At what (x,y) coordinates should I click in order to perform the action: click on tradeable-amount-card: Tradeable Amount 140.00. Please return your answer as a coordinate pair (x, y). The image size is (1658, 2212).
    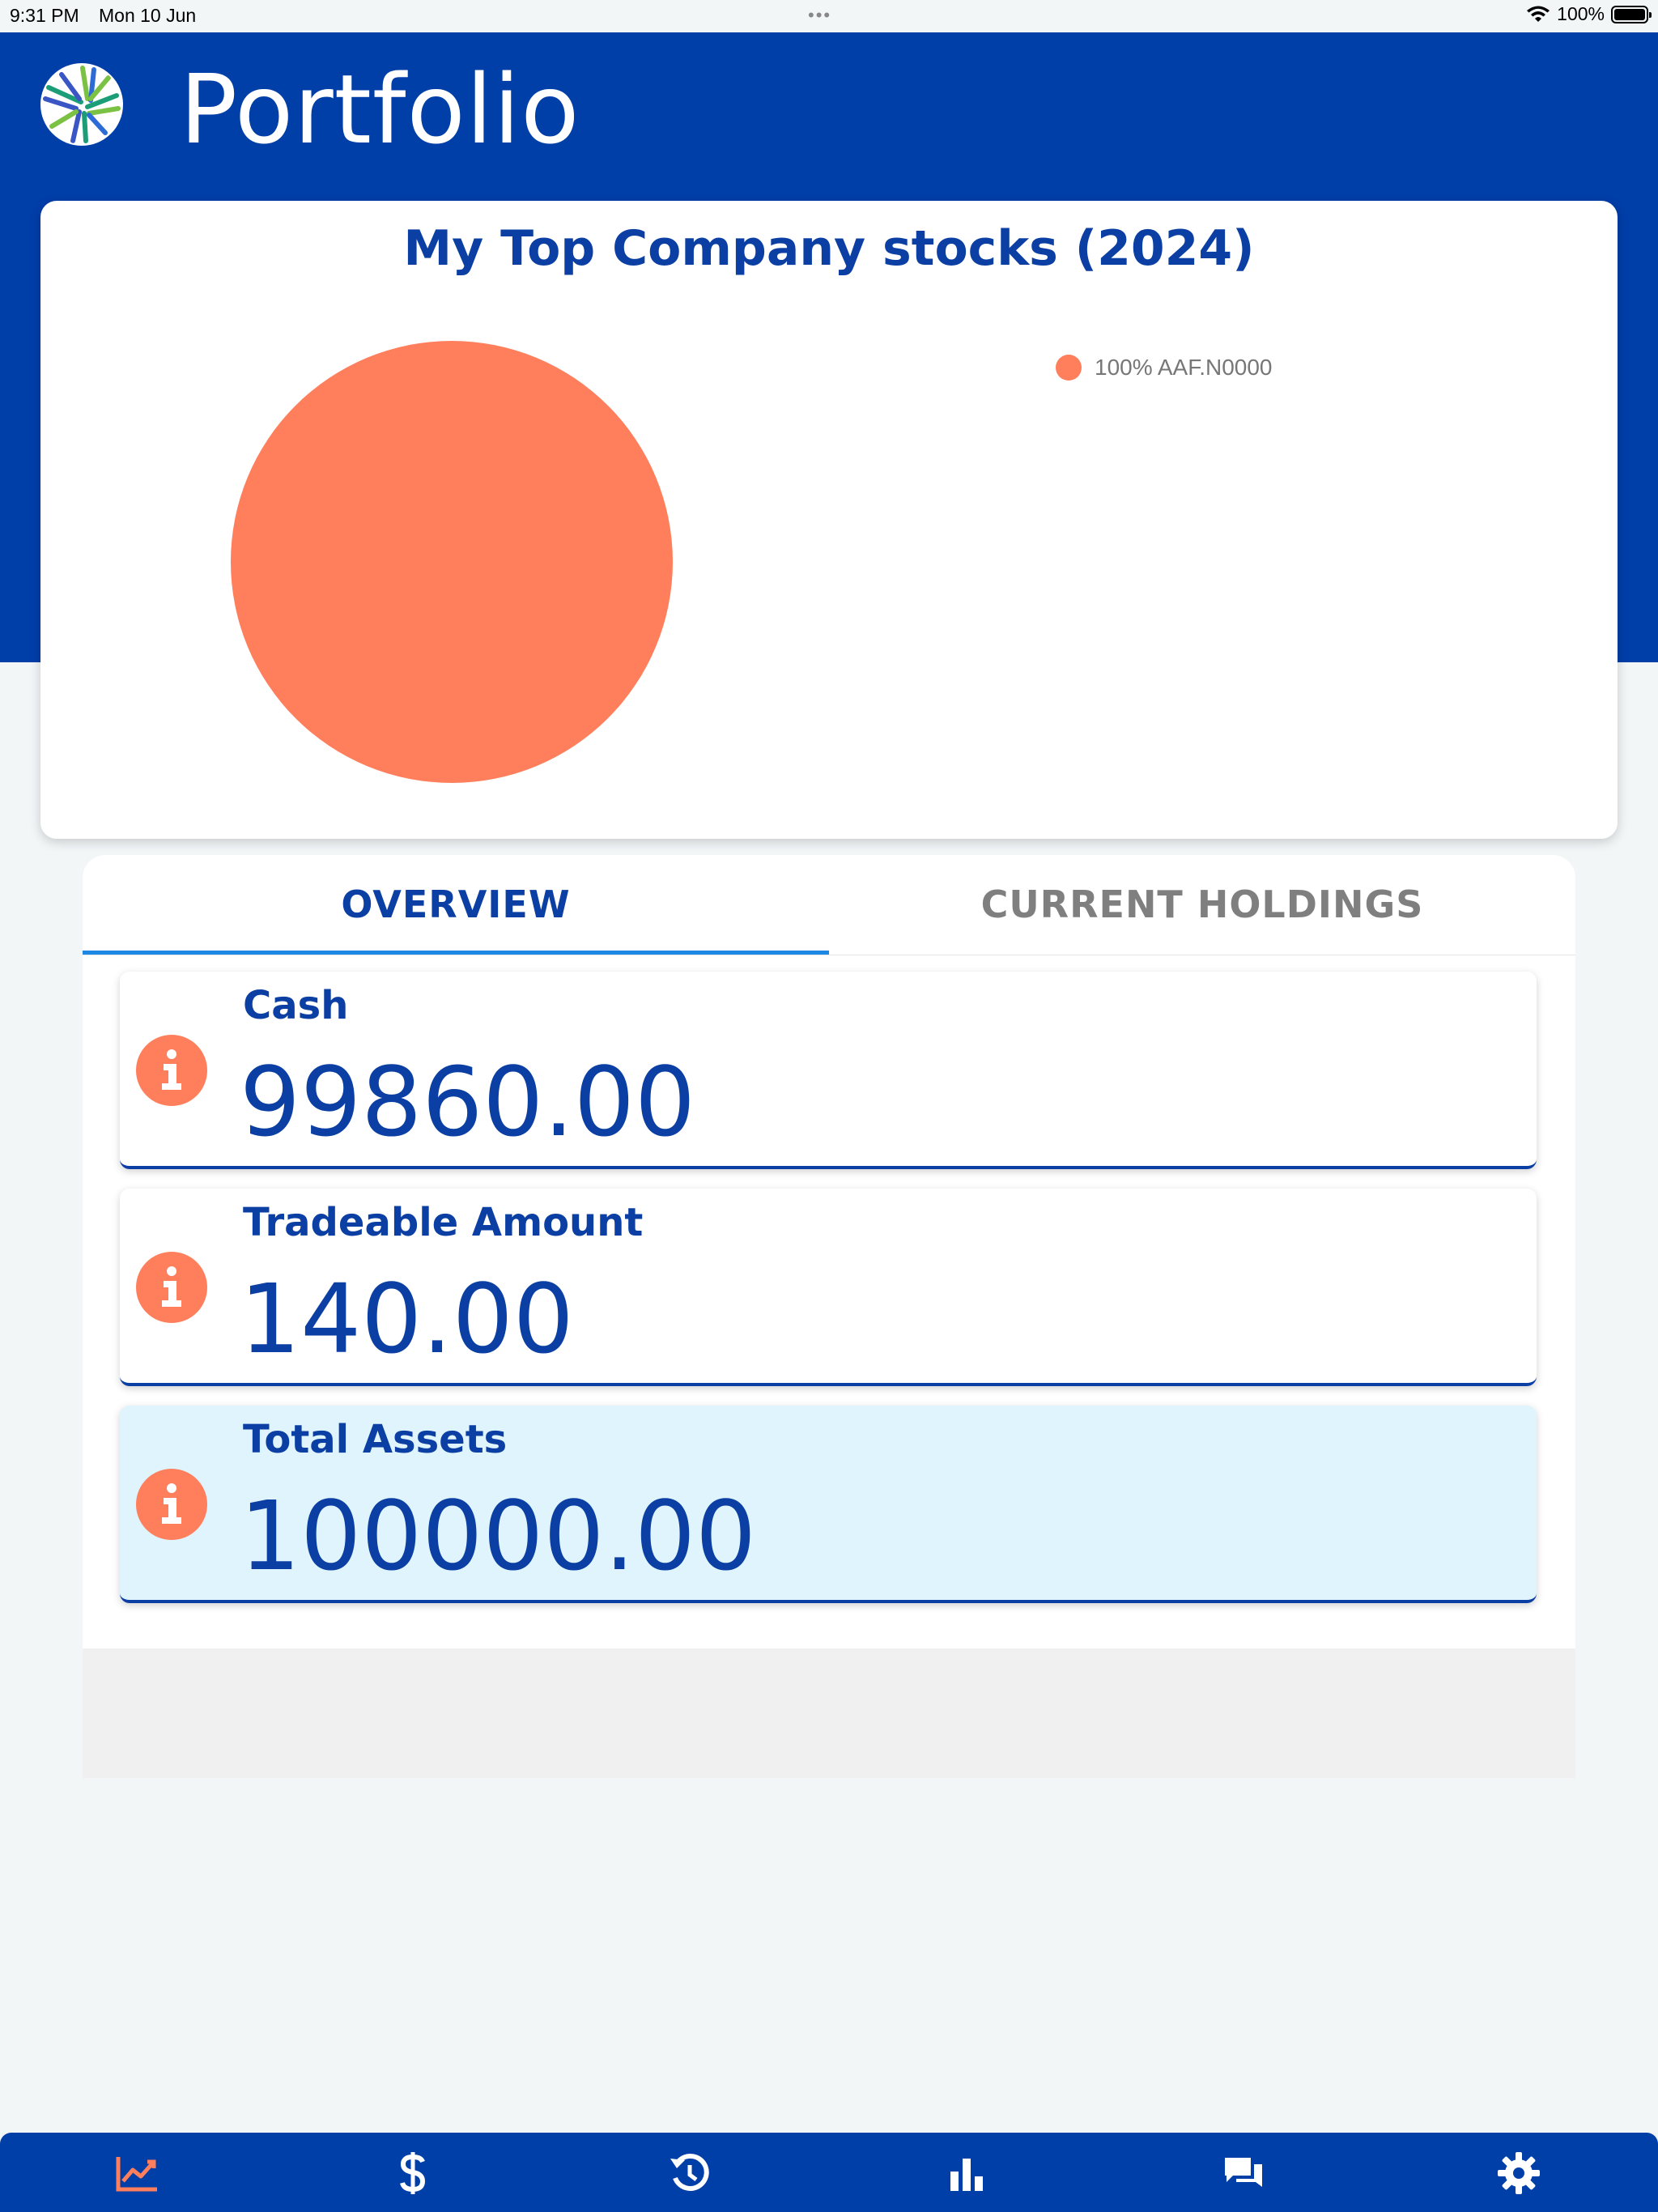
    Looking at the image, I should click on (828, 1288).